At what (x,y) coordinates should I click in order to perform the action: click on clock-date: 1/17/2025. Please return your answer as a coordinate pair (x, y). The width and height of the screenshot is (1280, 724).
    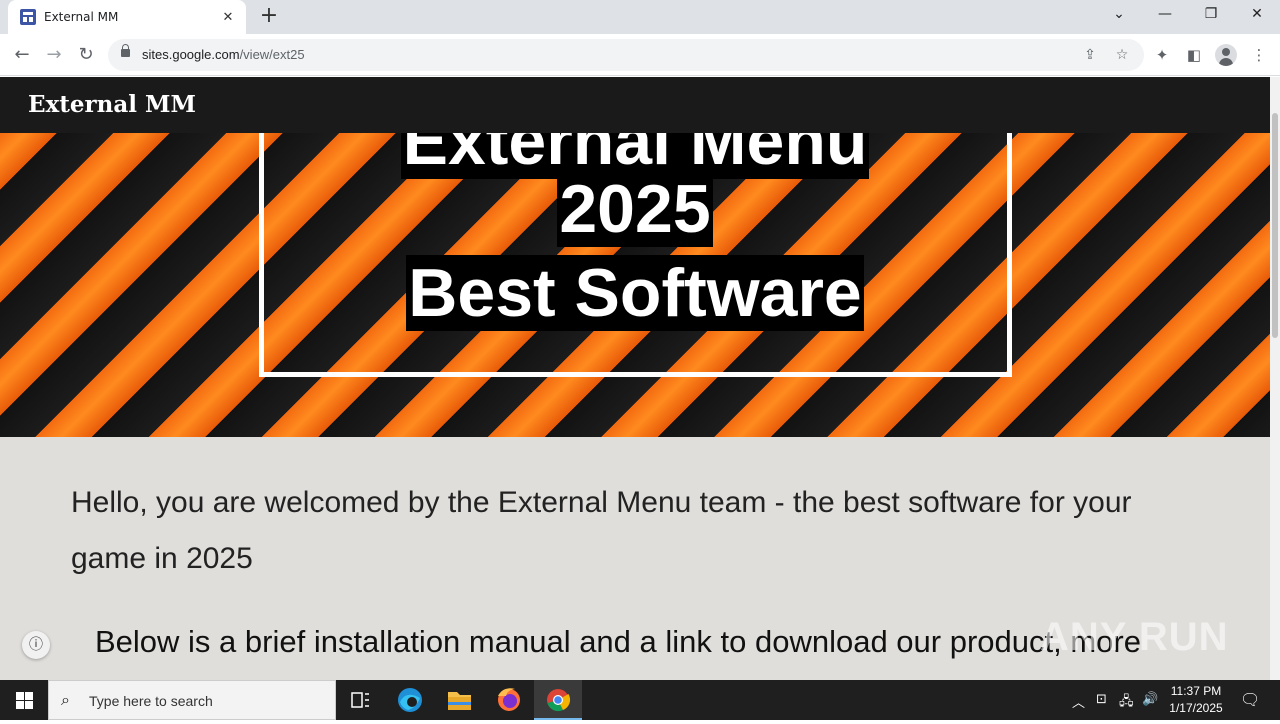
    Looking at the image, I should click on (1196, 708).